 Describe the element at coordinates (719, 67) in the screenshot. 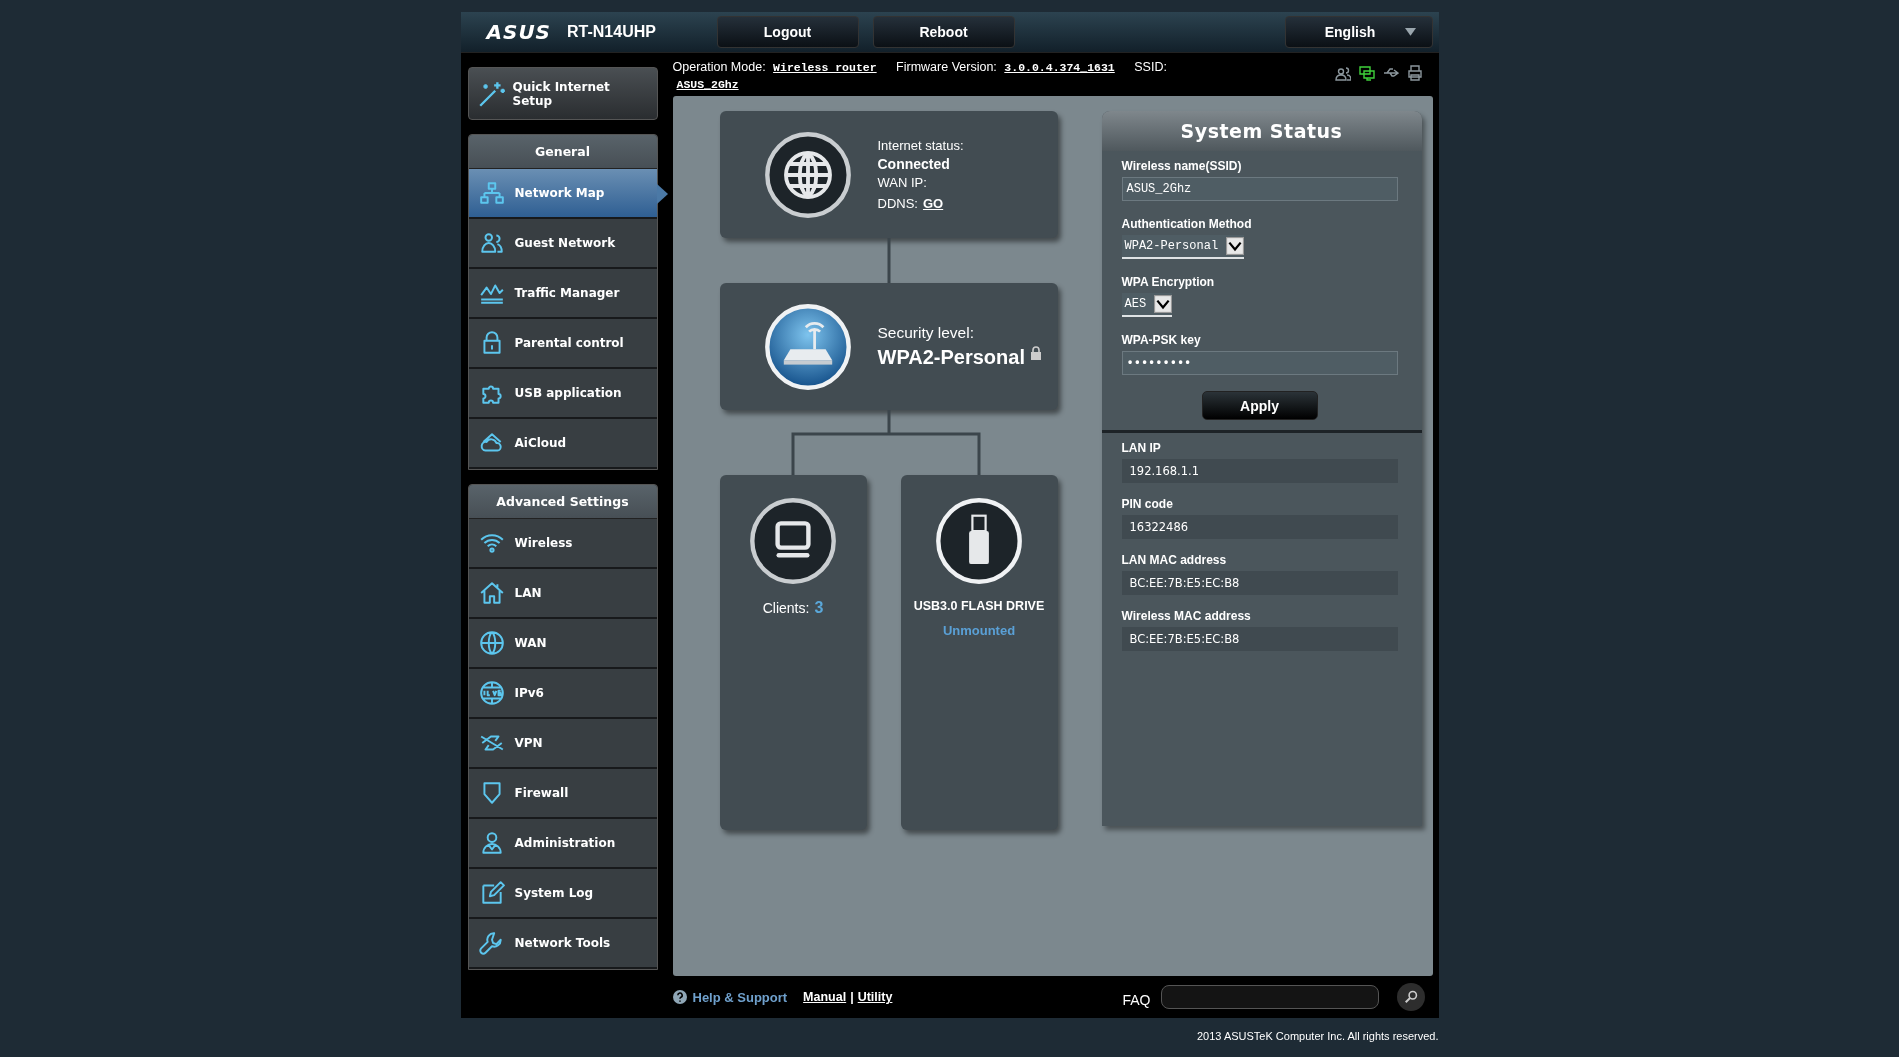

I see `info-label: Operation Mode:` at that location.